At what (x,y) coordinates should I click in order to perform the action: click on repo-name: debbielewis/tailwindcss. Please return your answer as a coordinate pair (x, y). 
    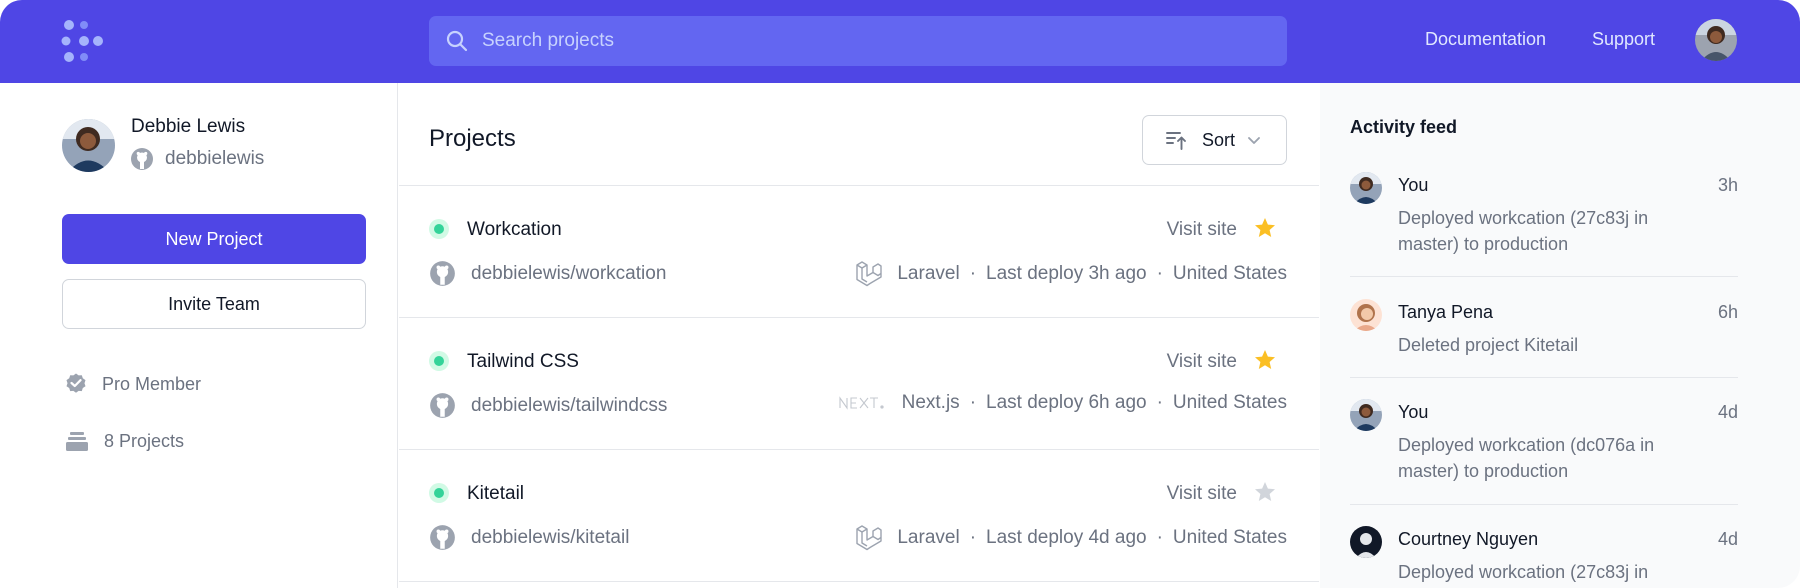
    Looking at the image, I should click on (569, 405).